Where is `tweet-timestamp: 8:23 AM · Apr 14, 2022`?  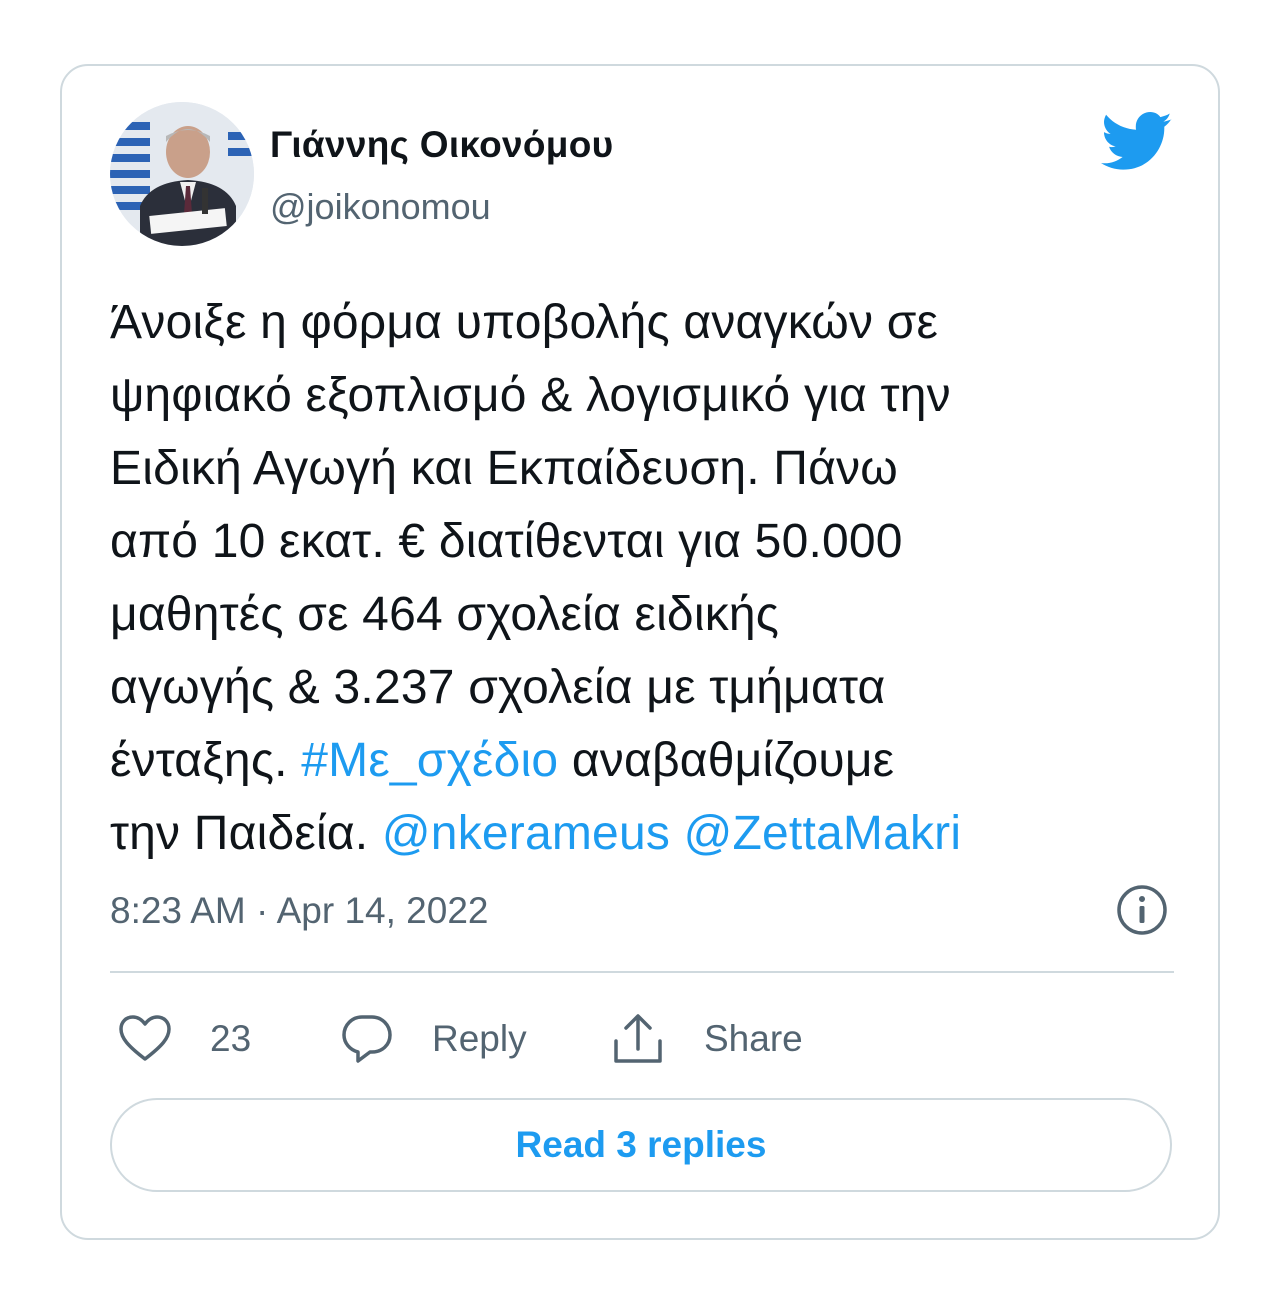
tweet-timestamp: 8:23 AM · Apr 14, 2022 is located at coordinates (299, 911).